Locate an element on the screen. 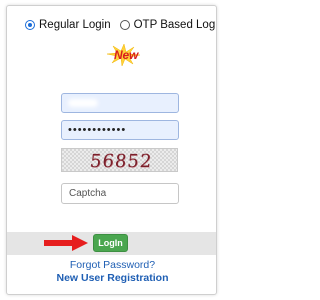 The width and height of the screenshot is (320, 300). login-button: LogIn is located at coordinates (110, 243).